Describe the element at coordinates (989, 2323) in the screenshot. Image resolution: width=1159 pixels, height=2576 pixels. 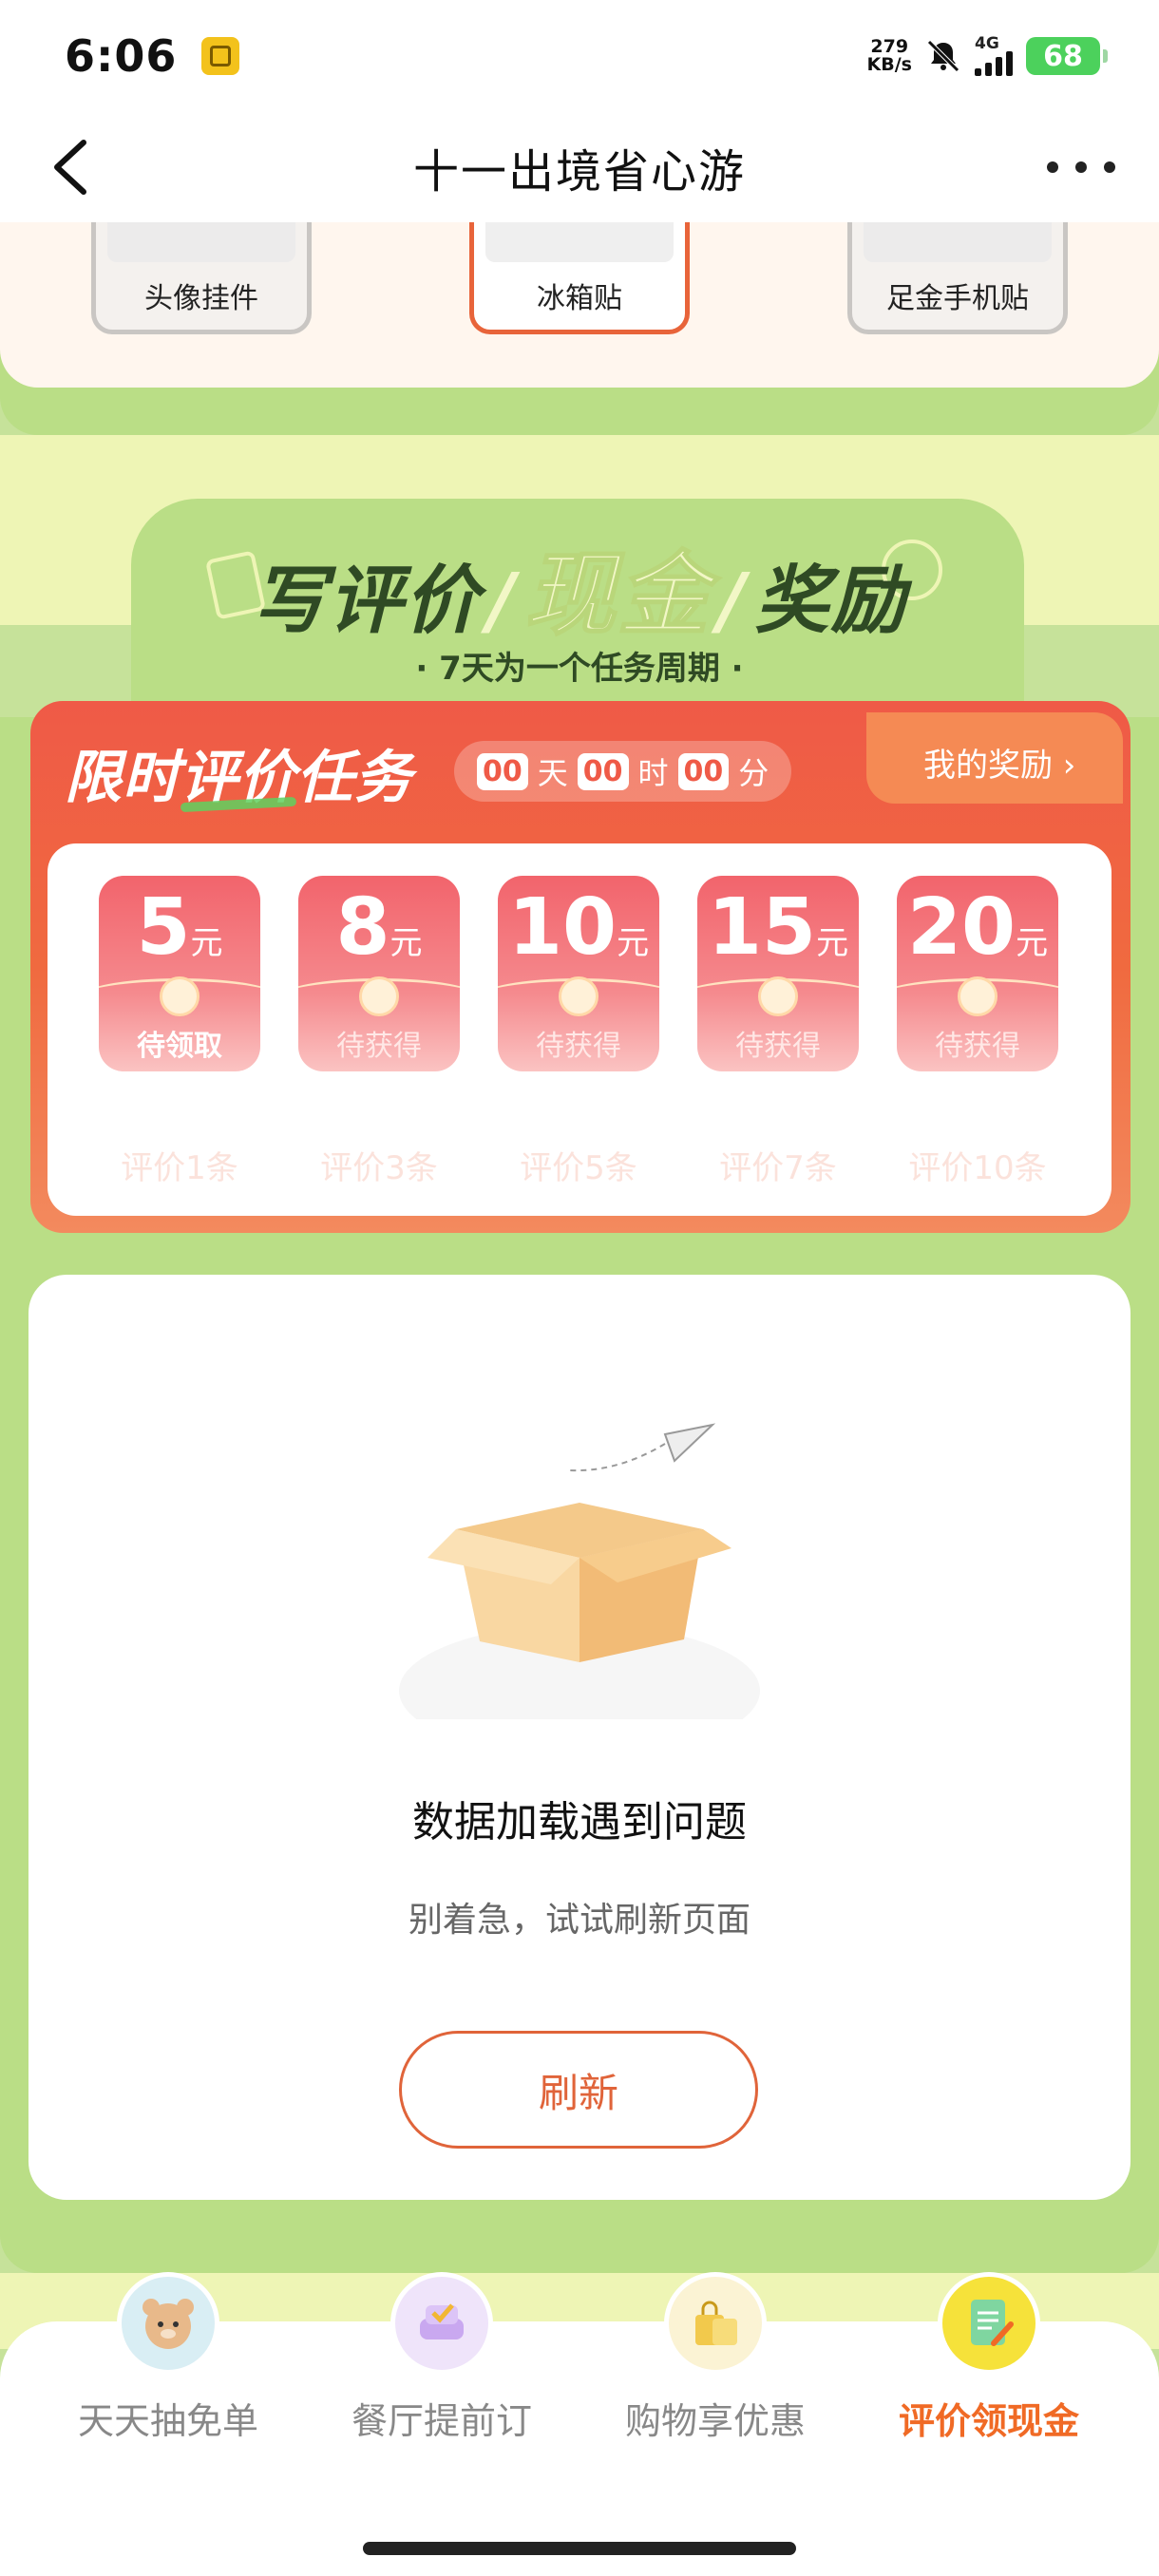
I see `notepad-icon` at that location.